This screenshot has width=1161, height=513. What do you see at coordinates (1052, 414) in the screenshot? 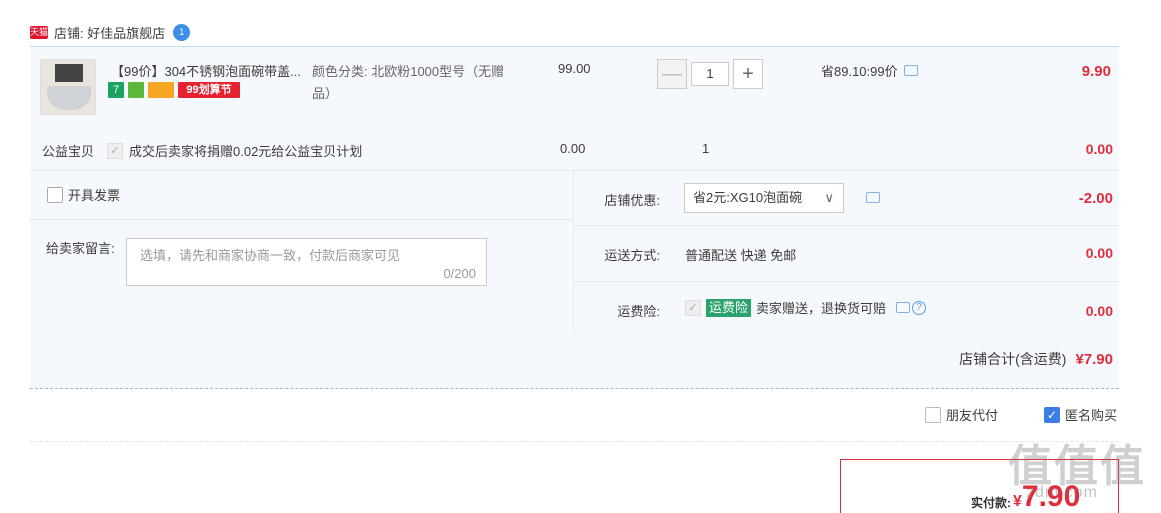
I see `anonymous-checkbox: ✓` at bounding box center [1052, 414].